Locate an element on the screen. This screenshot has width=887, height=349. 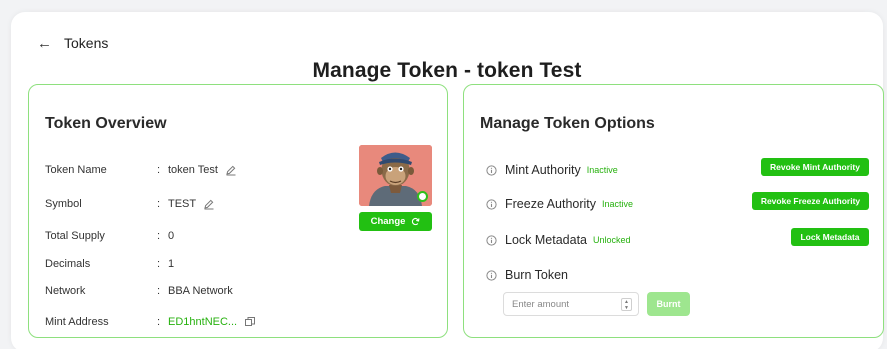
refresh-badge-icon is located at coordinates (422, 196).